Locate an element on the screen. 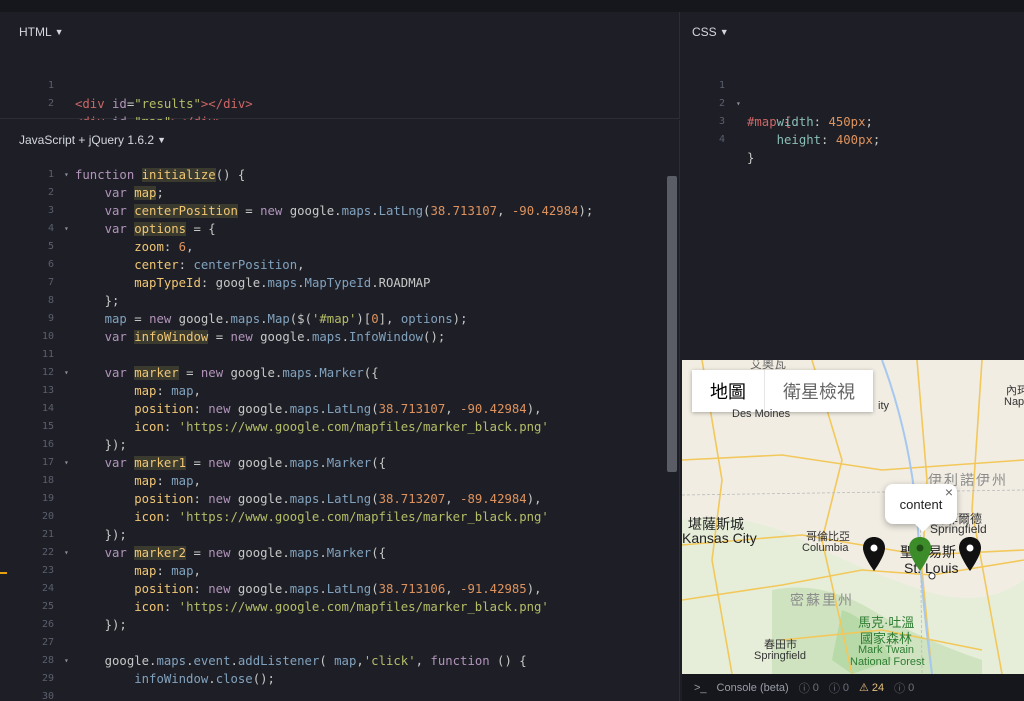  warning-icon: ⚠ is located at coordinates (863, 688).